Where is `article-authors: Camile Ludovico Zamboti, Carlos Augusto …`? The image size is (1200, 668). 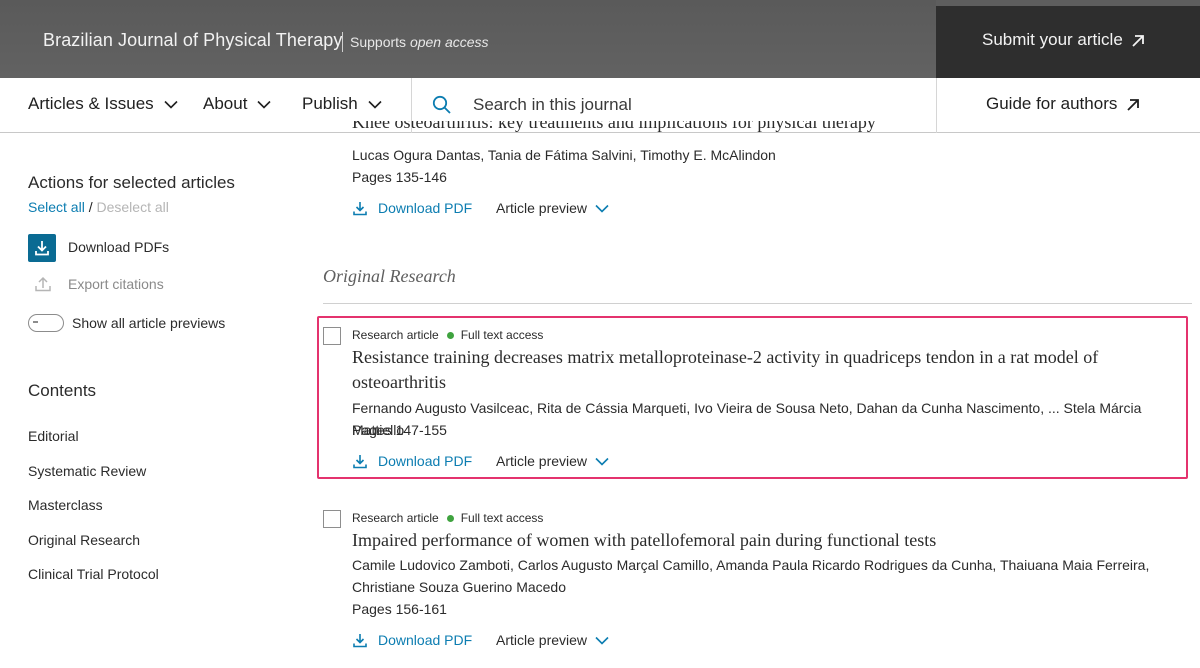 article-authors: Camile Ludovico Zamboti, Carlos Augusto … is located at coordinates (751, 576).